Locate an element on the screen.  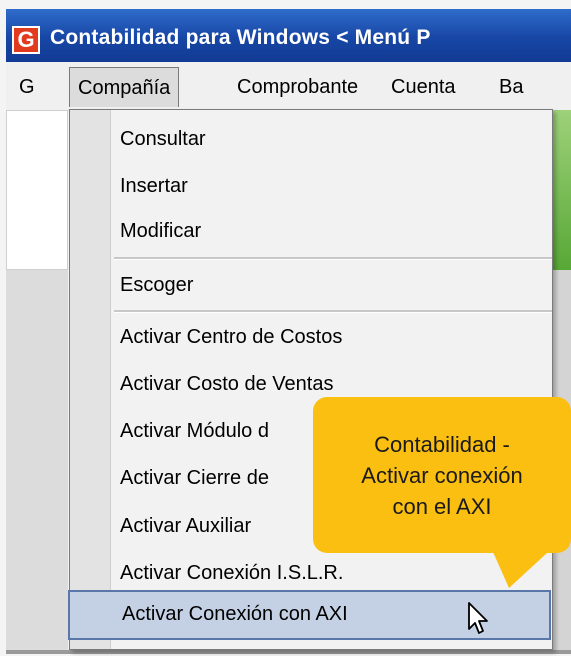
window-title: Contabilidad para Windows < Menú P is located at coordinates (240, 37).